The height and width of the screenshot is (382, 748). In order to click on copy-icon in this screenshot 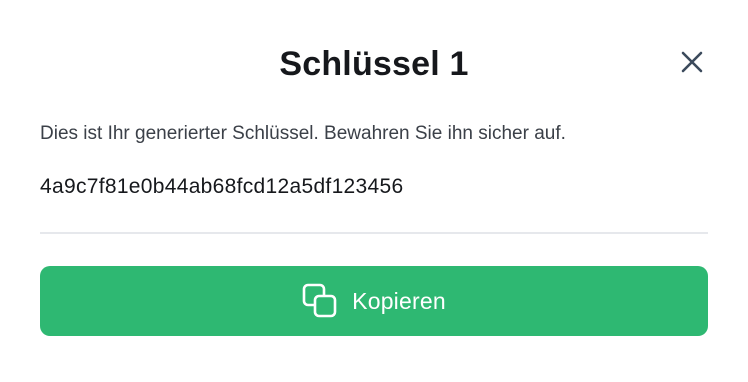, I will do `click(320, 301)`.